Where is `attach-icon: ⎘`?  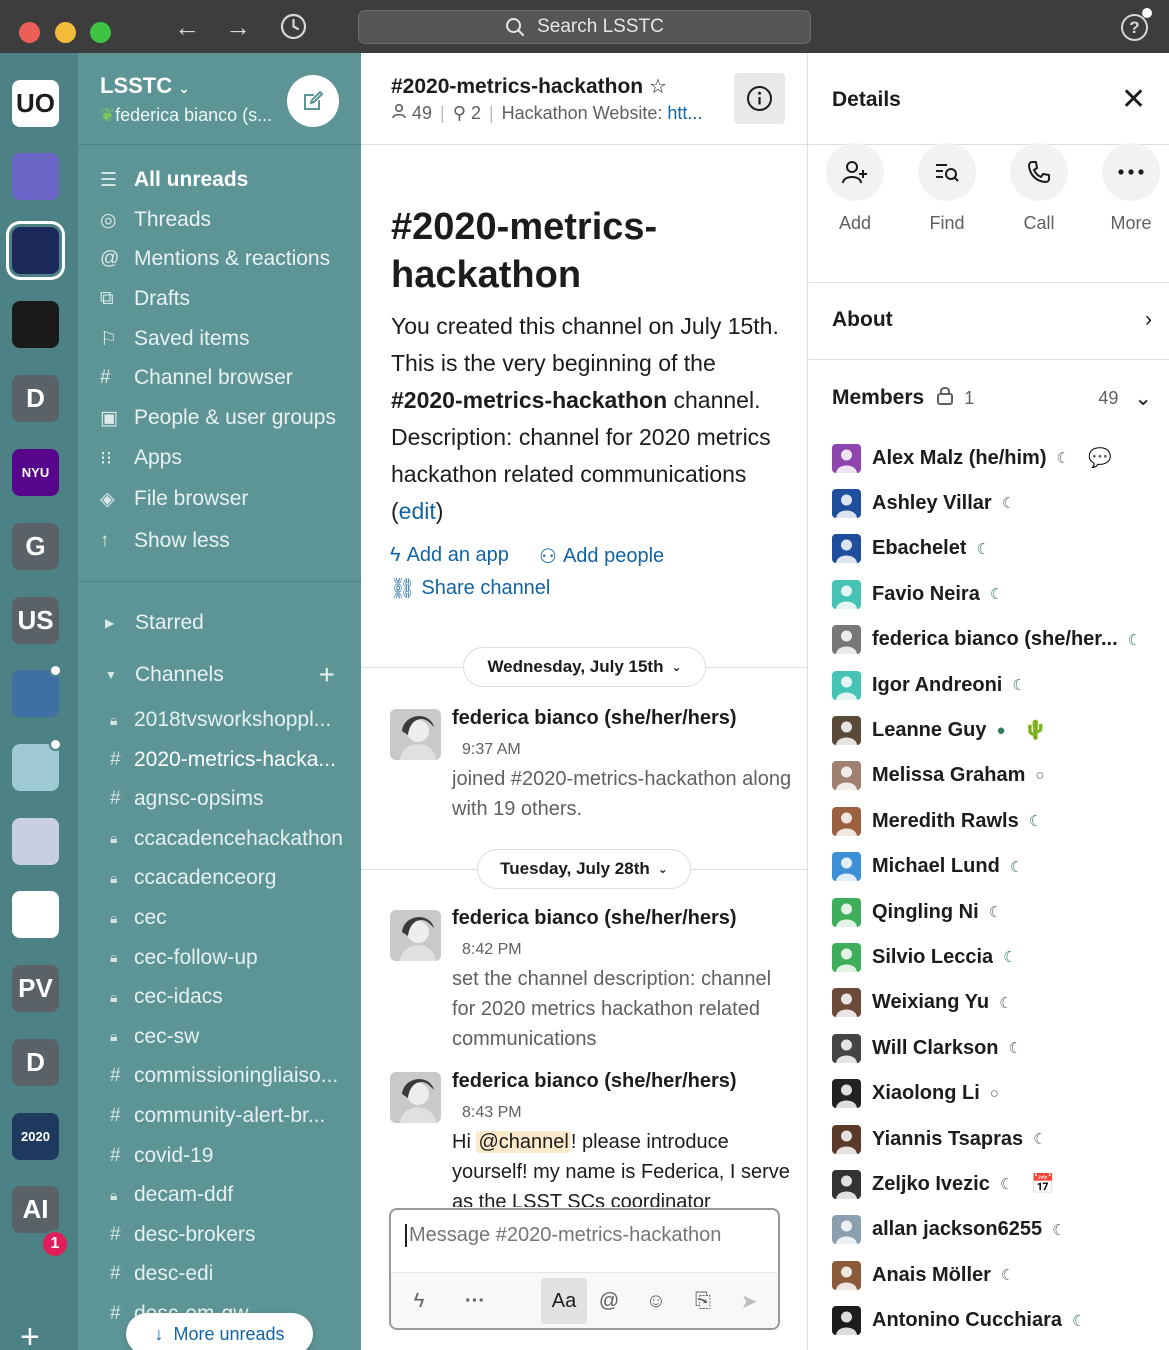
attach-icon: ⎘ is located at coordinates (703, 1301).